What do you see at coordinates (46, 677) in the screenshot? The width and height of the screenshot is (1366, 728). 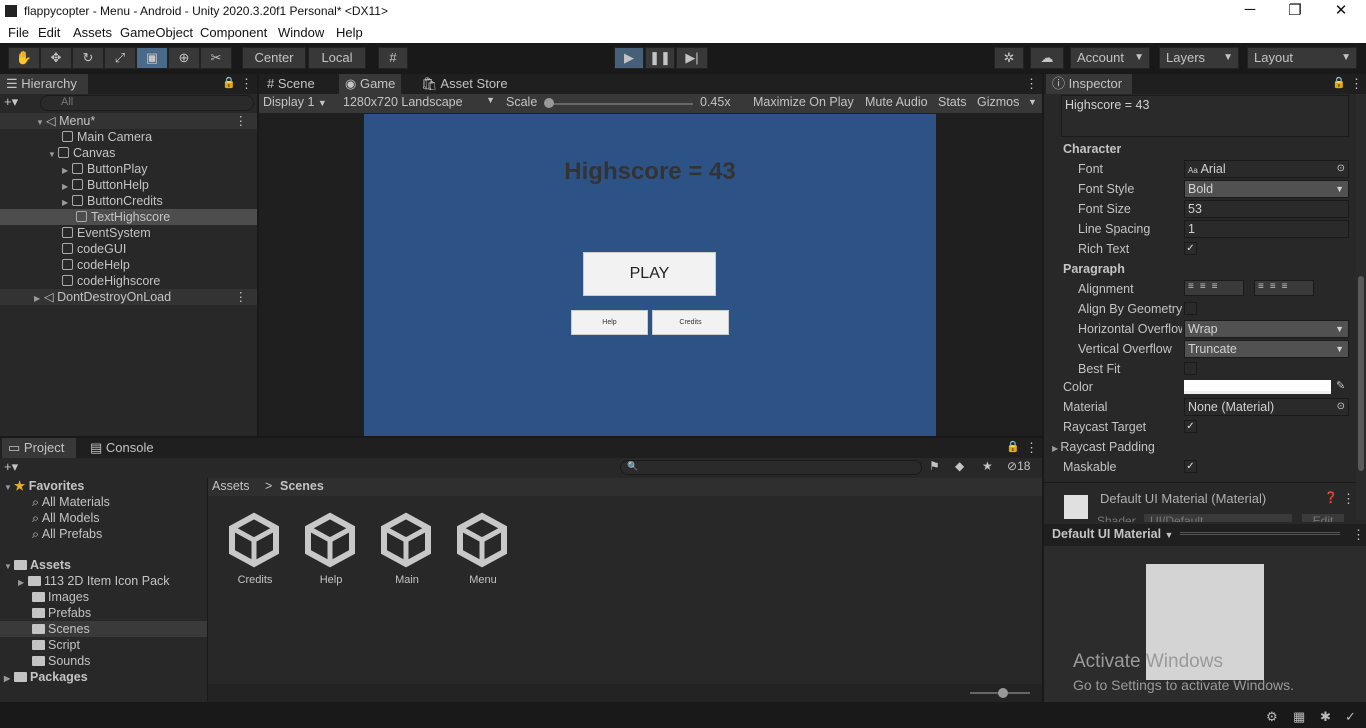 I see `packages-root-item: ▶ Packages` at bounding box center [46, 677].